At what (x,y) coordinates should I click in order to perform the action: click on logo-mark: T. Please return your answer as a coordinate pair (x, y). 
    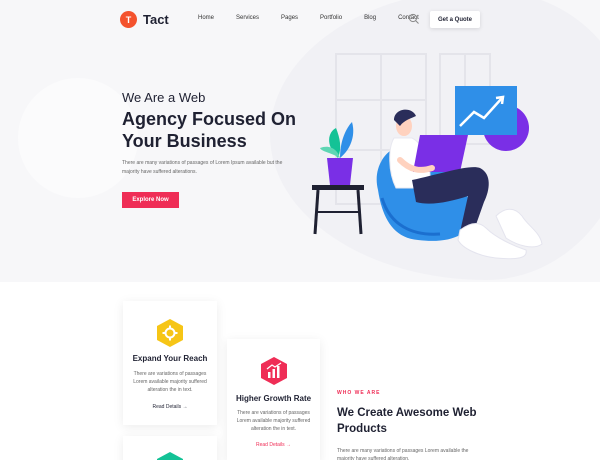
    Looking at the image, I should click on (128, 19).